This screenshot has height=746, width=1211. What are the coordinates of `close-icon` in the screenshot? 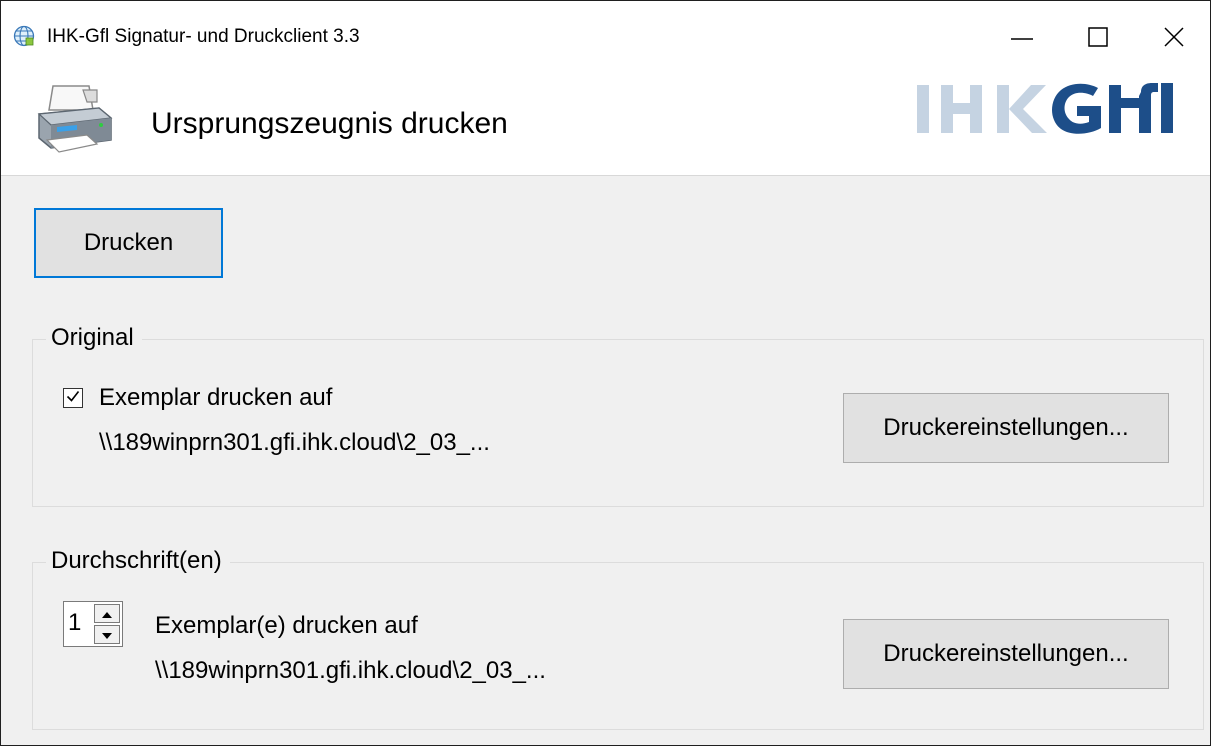 It's located at (1174, 37).